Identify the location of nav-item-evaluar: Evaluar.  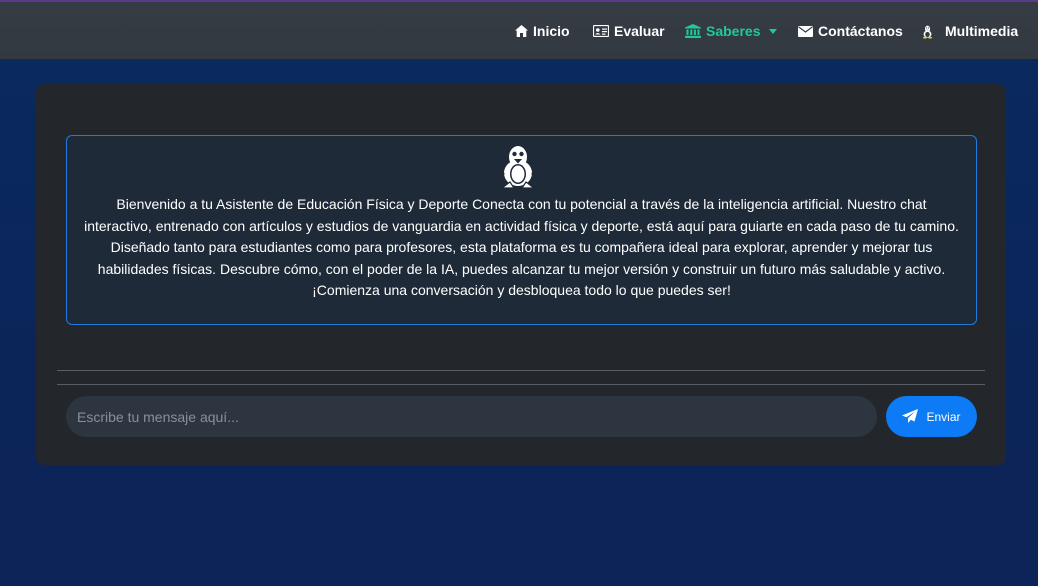
(629, 31).